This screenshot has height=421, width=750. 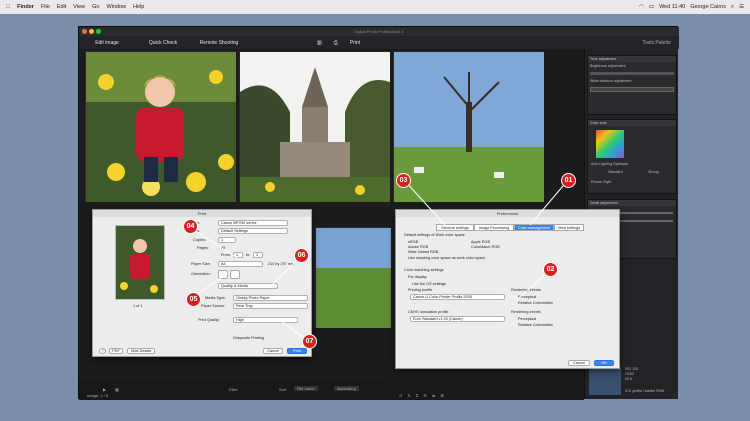 What do you see at coordinates (301, 255) in the screenshot?
I see `callout-06: 06` at bounding box center [301, 255].